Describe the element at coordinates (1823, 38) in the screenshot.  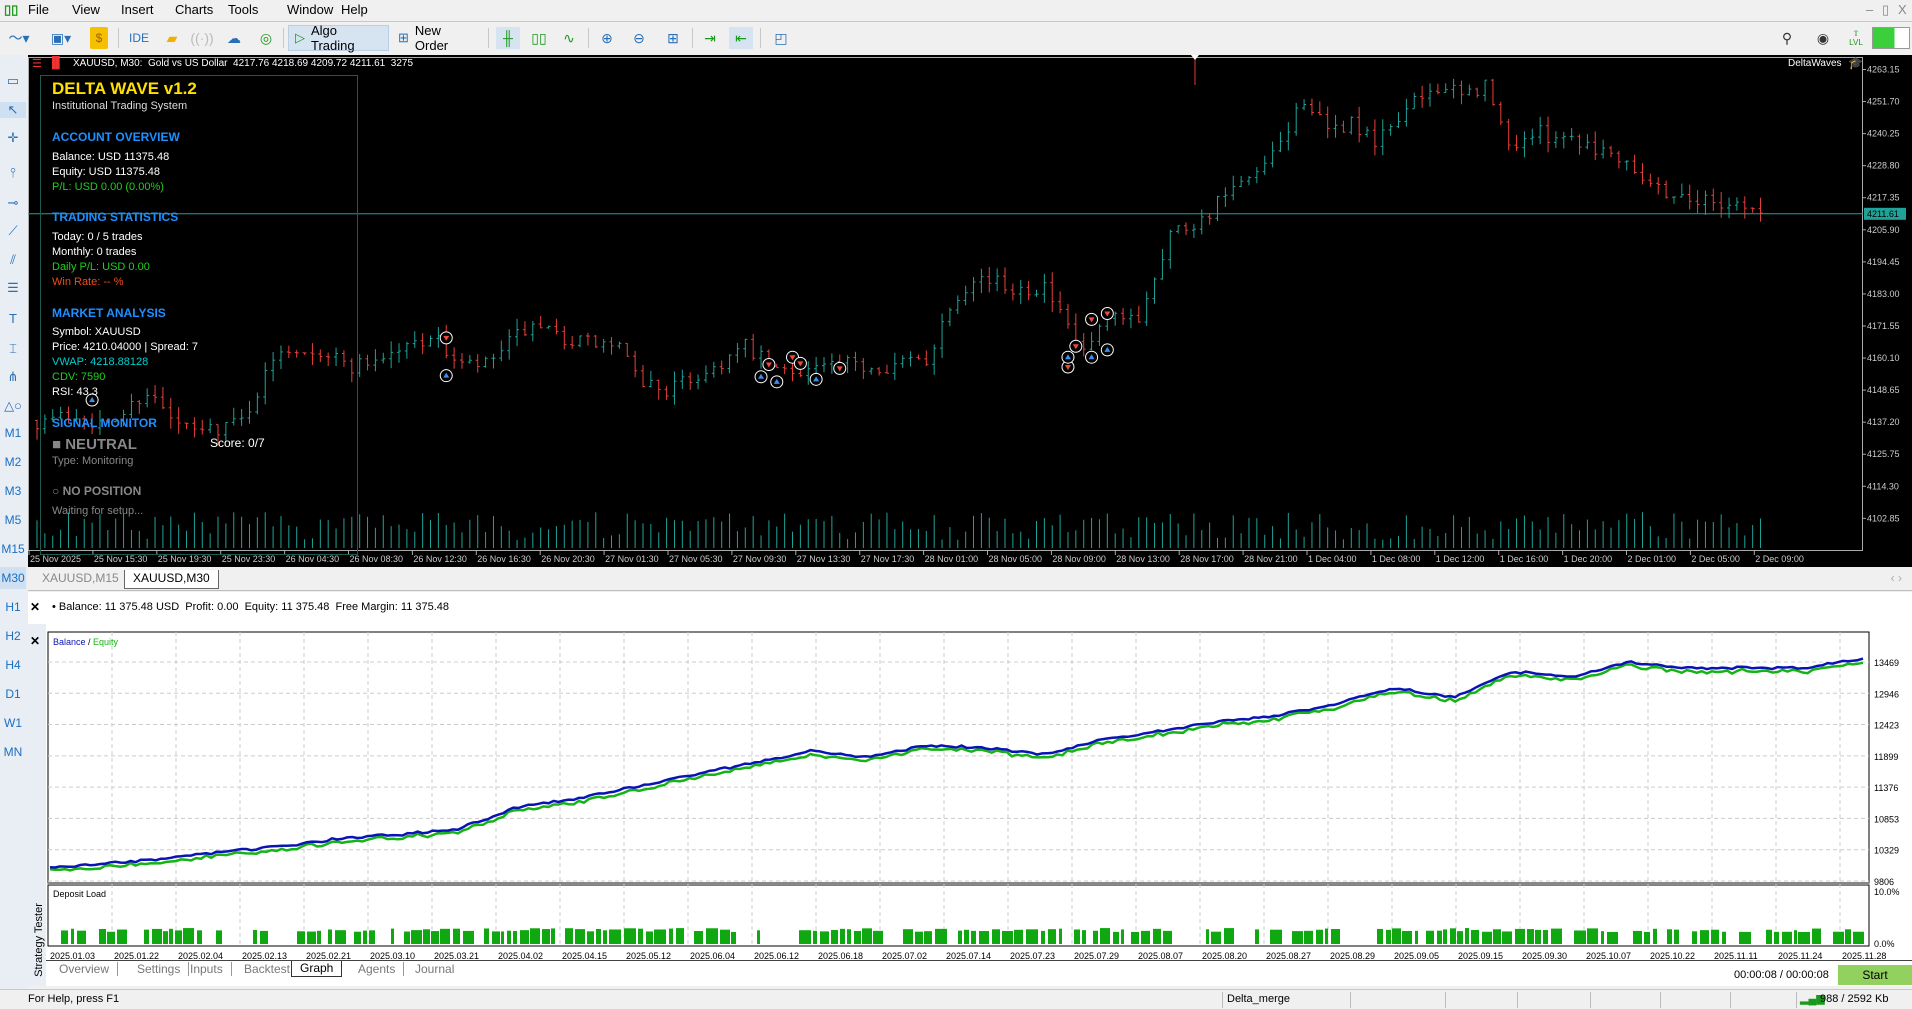
I see `account-icon: ◉` at that location.